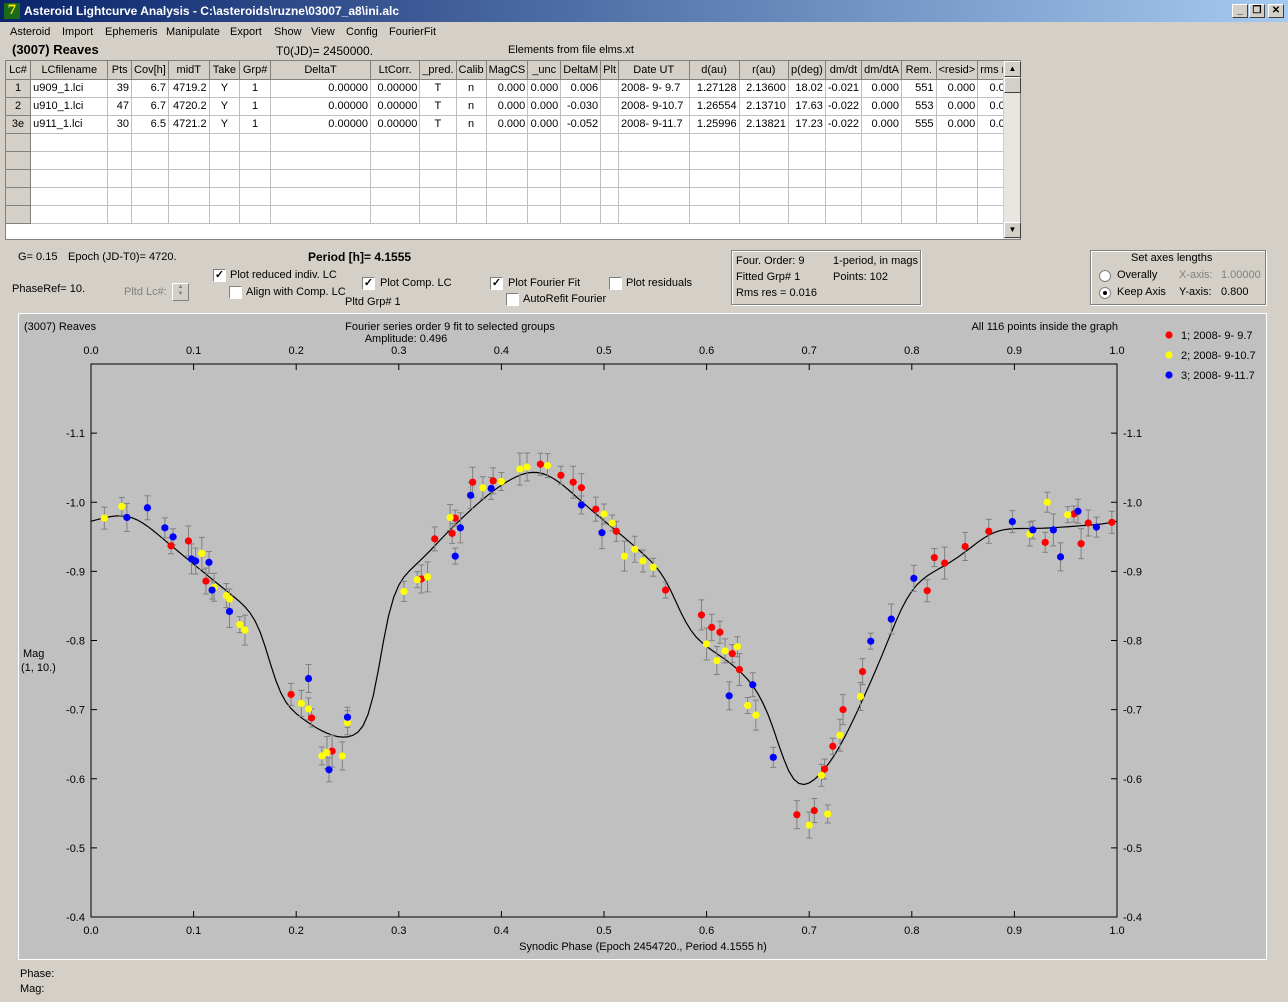 The height and width of the screenshot is (1002, 1288). Describe the element at coordinates (69, 106) in the screenshot. I see `table-cell: u910_1.lci` at that location.